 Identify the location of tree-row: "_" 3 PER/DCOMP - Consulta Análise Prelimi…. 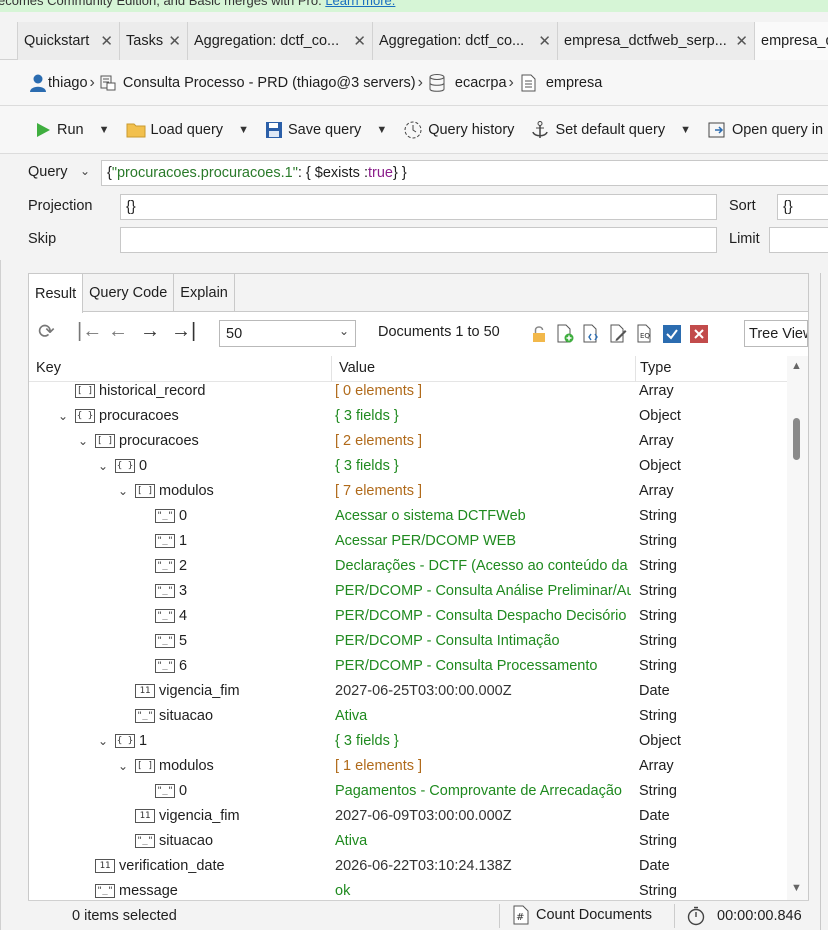
(408, 592).